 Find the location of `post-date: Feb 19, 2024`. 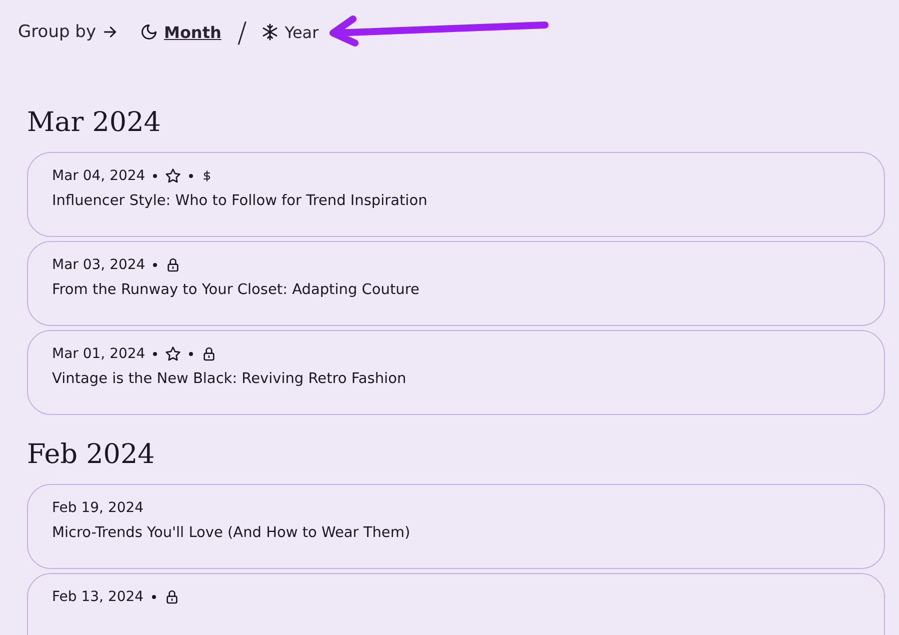

post-date: Feb 19, 2024 is located at coordinates (98, 508).